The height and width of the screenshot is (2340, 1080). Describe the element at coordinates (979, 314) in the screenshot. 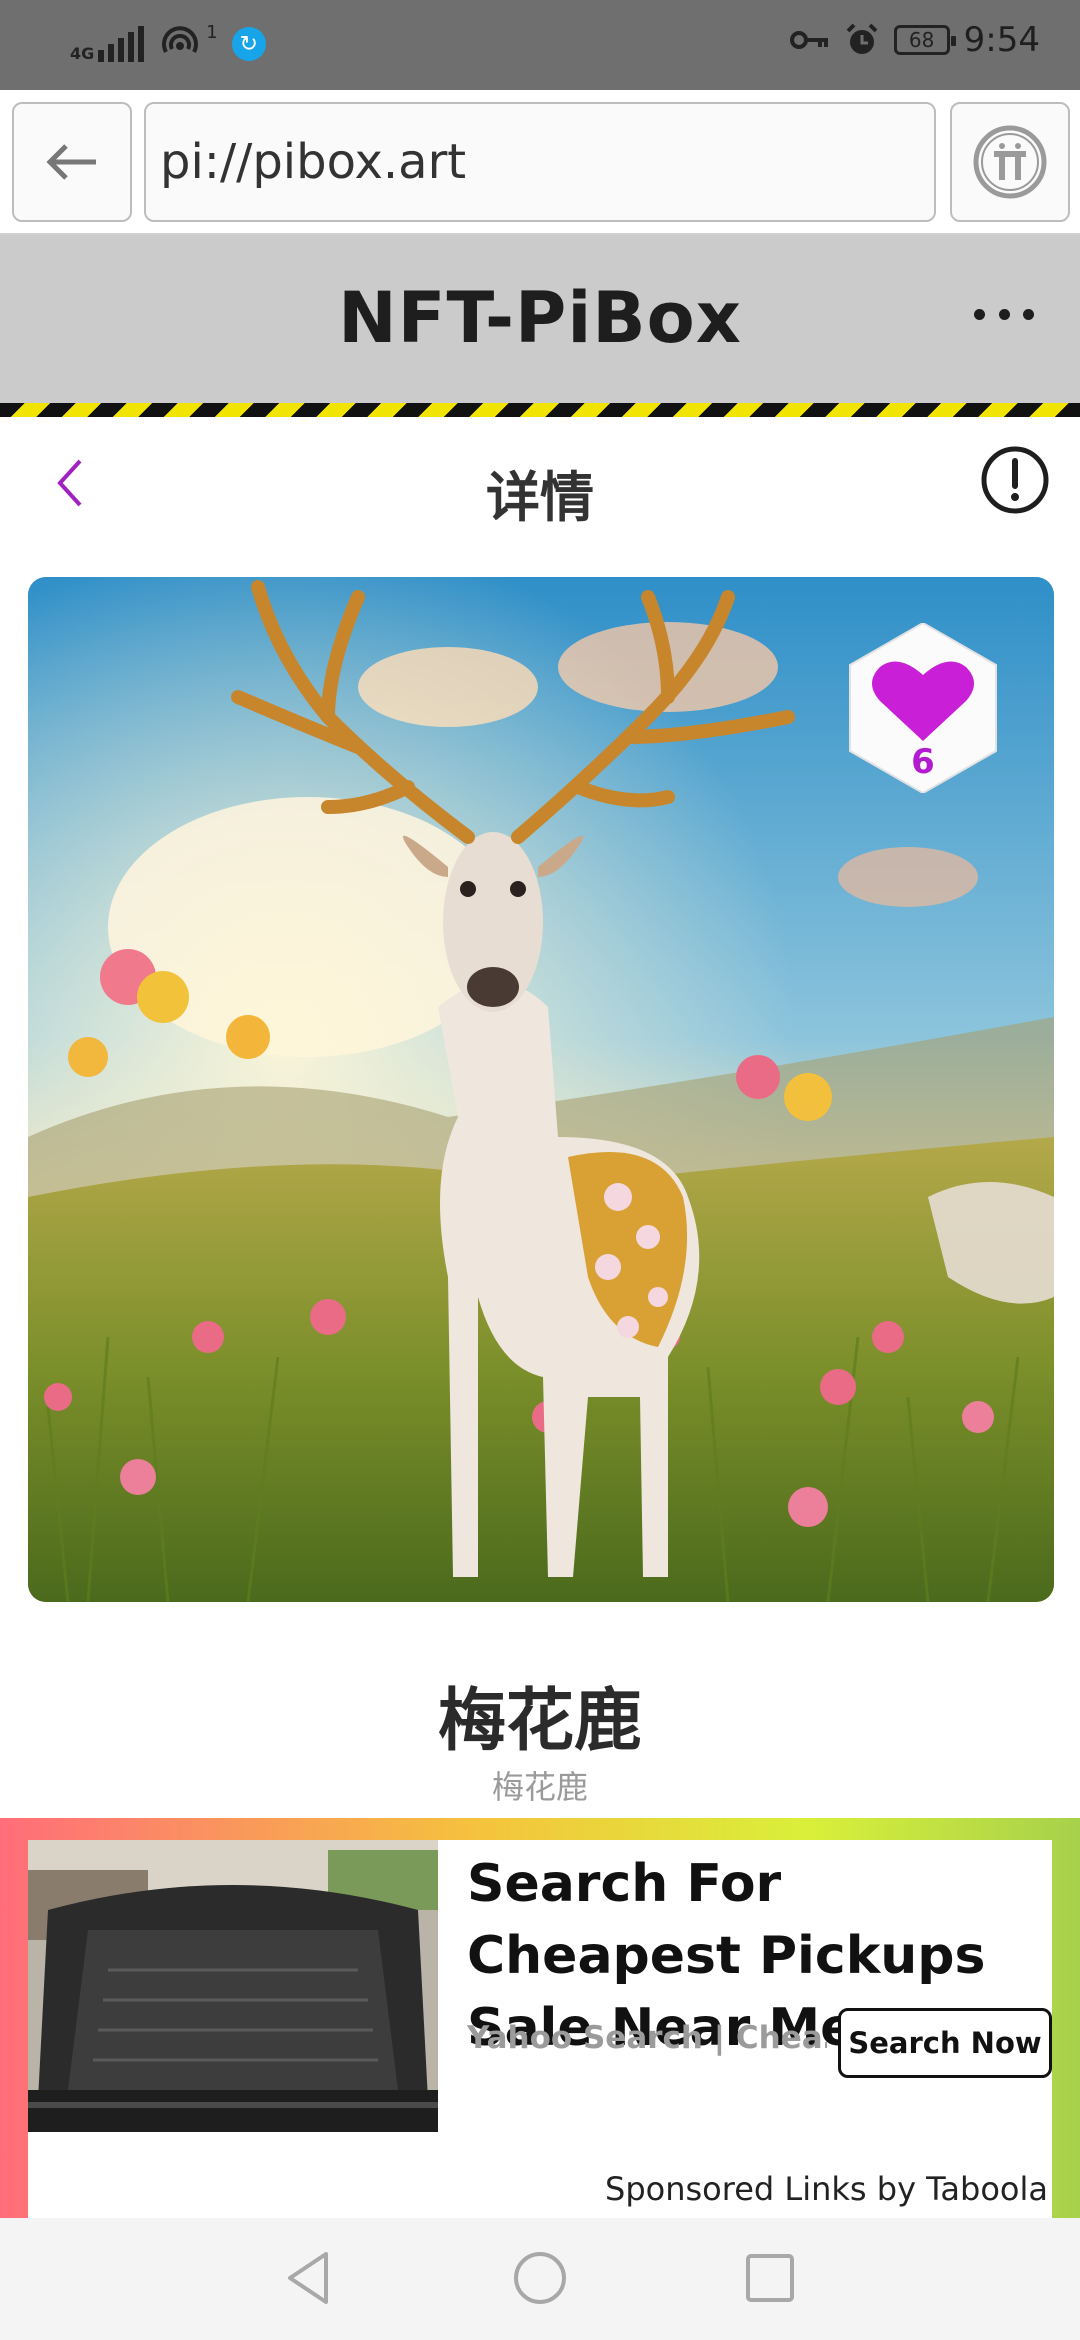

I see `more-horizontal-icon` at that location.